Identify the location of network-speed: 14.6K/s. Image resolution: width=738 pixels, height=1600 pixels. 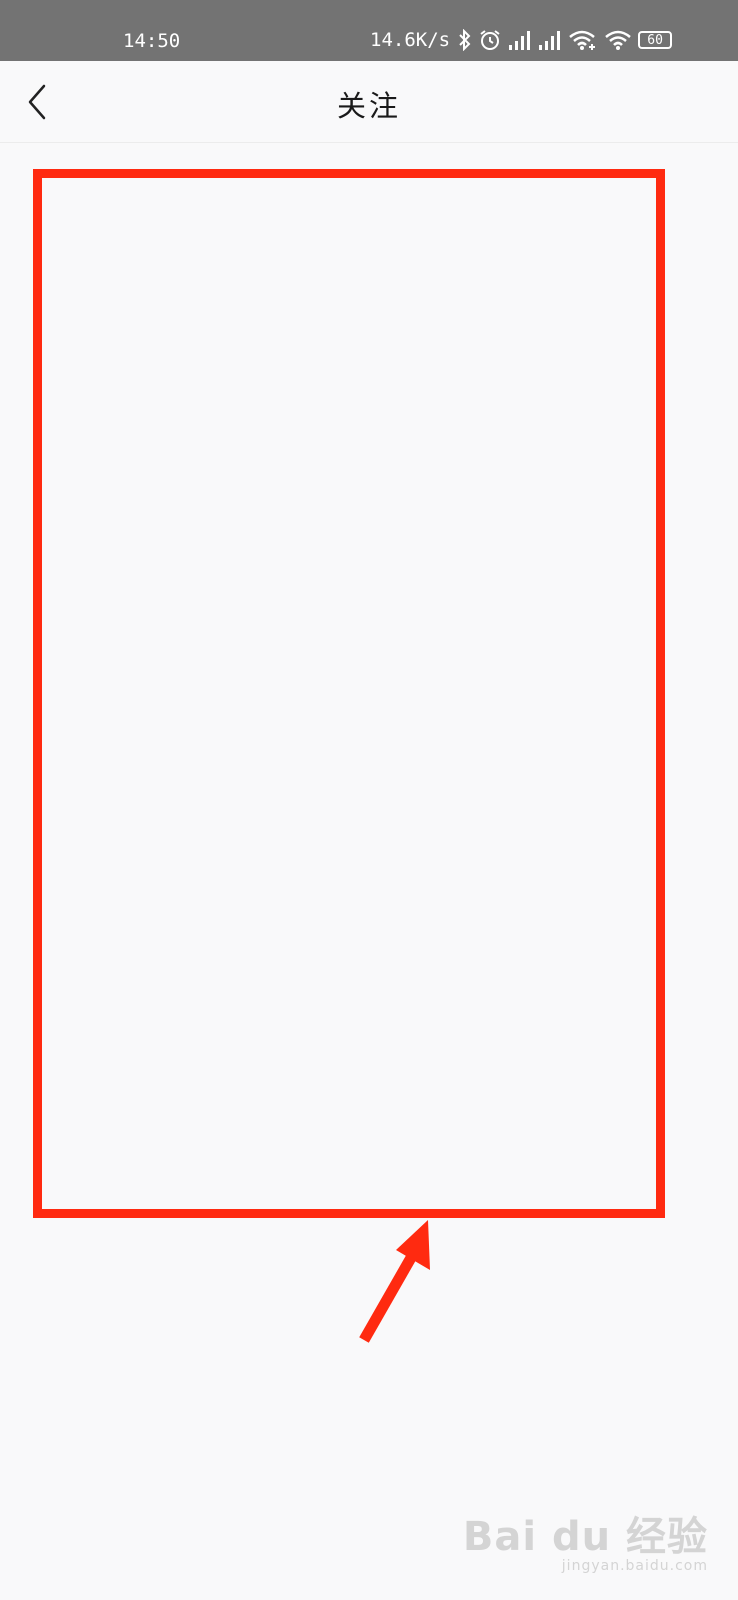
(410, 40).